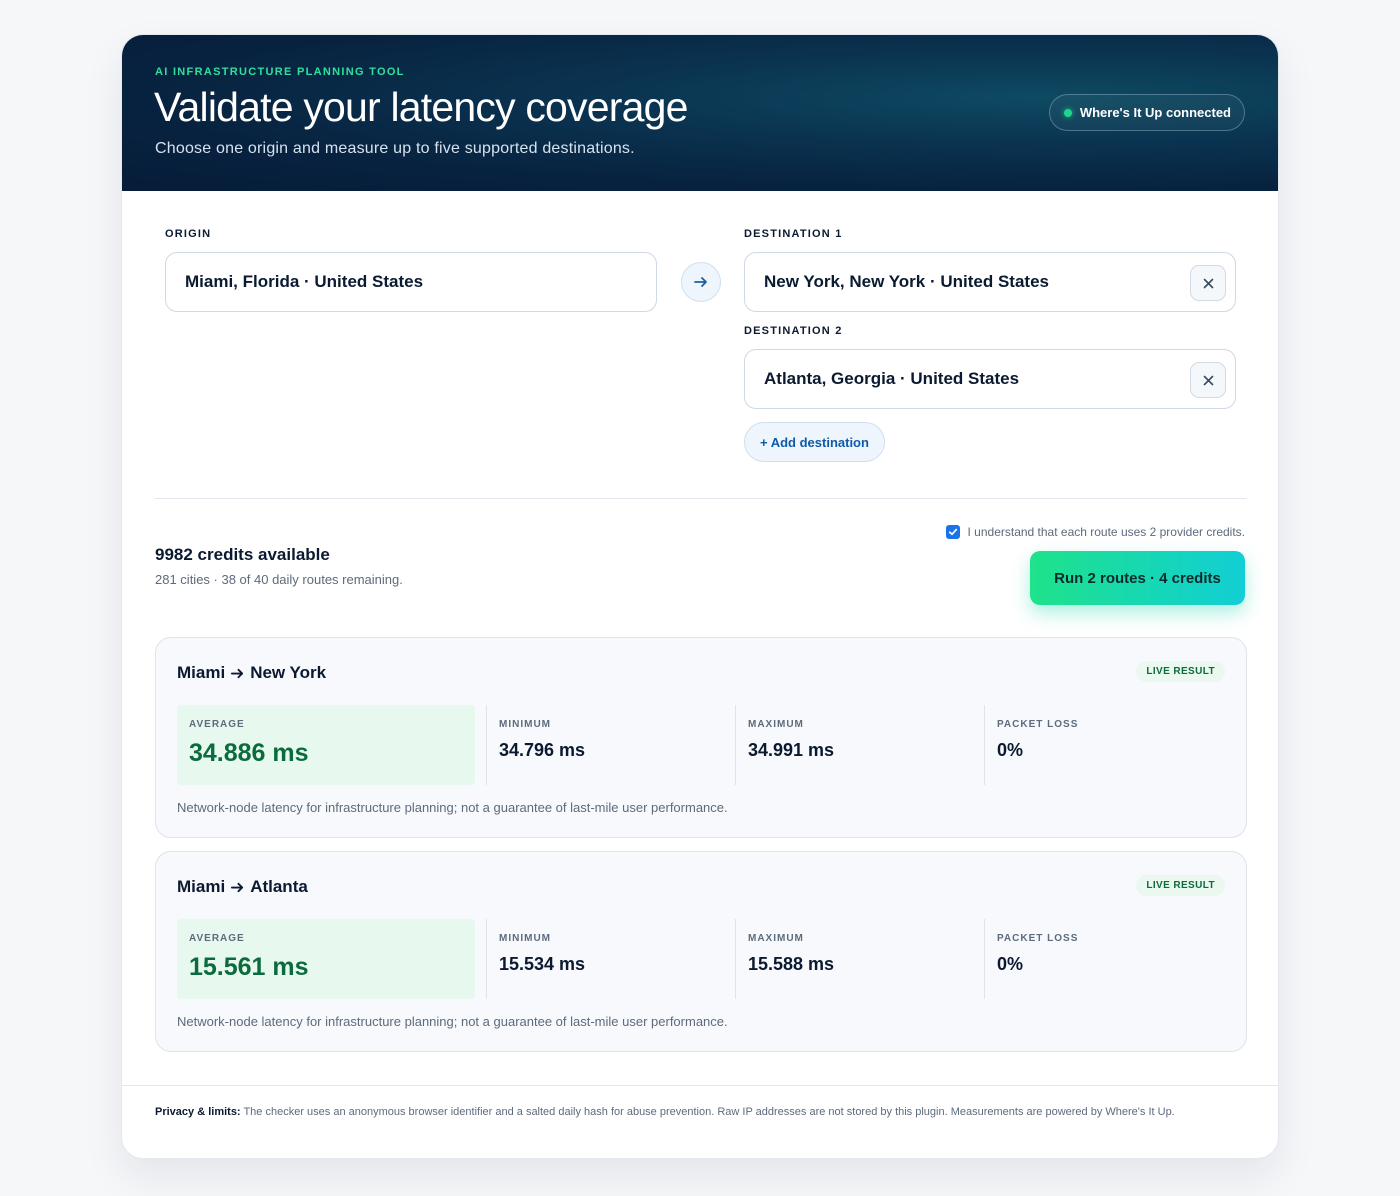 The width and height of the screenshot is (1400, 1196). Describe the element at coordinates (610, 745) in the screenshot. I see `metric-minimum: MINIMUM 34.796 ms` at that location.